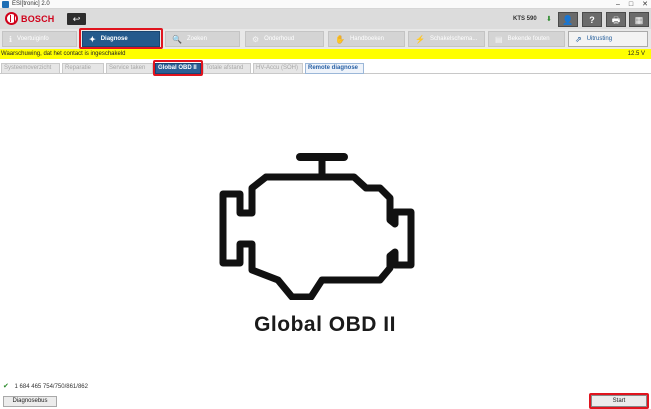 The image size is (651, 409). Describe the element at coordinates (645, 4) in the screenshot. I see `close-window-button: ✕` at that location.